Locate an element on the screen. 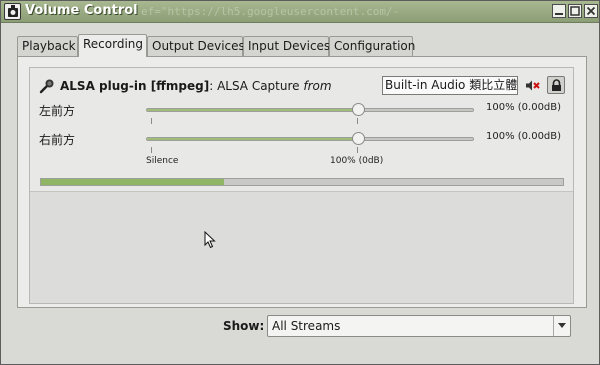 This screenshot has width=600, height=365. stream-from-label: from is located at coordinates (317, 86).